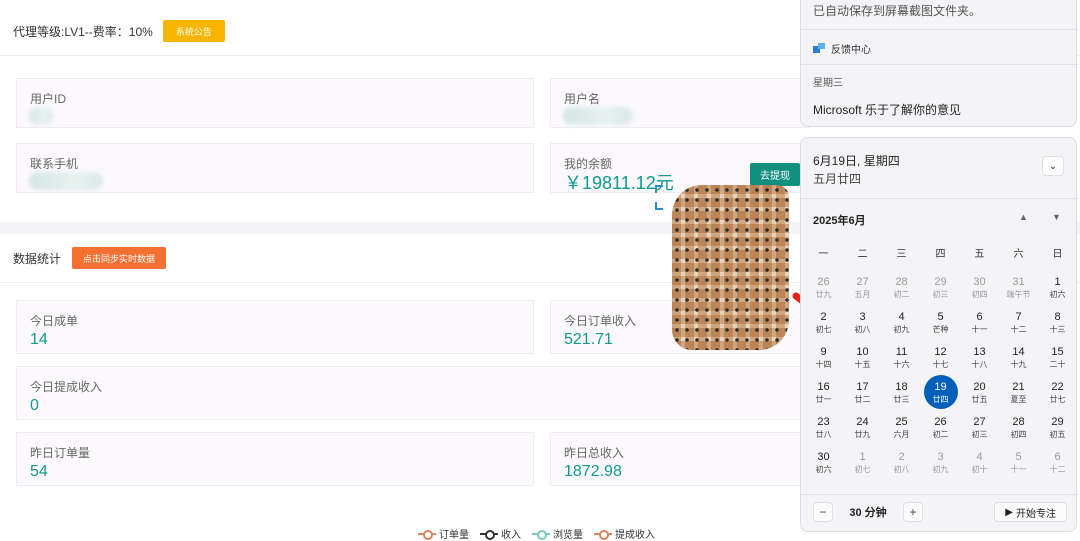 The image size is (1080, 541). Describe the element at coordinates (979, 357) in the screenshot. I see `calendar-day: 13 十八` at that location.